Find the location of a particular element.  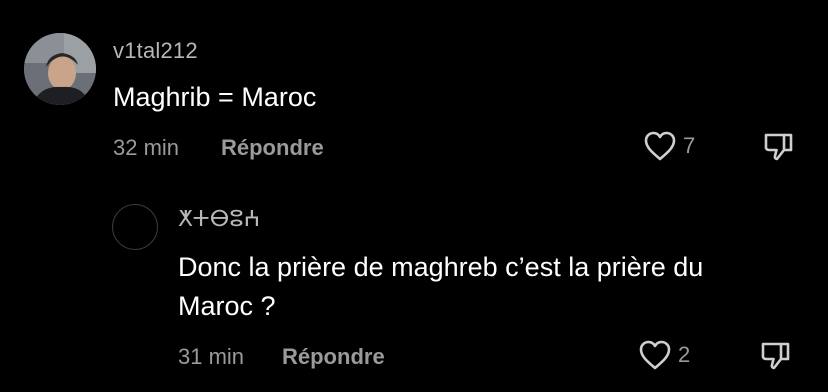

comment-text: Maghrib = Maroc is located at coordinates (215, 97).